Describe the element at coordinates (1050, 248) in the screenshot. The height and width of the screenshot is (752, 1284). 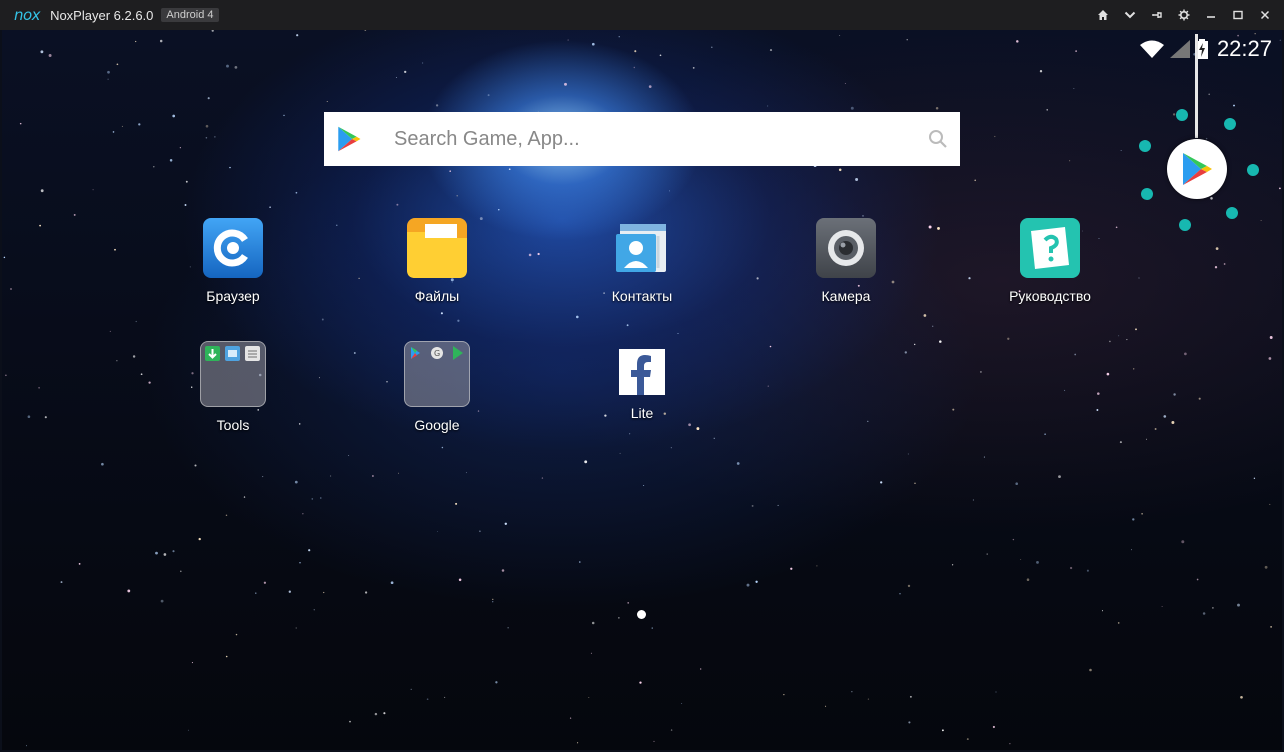
I see `guide-icon` at that location.